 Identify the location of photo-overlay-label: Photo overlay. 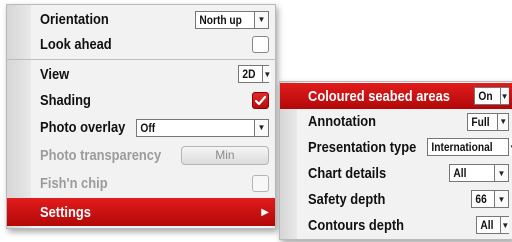
(83, 127).